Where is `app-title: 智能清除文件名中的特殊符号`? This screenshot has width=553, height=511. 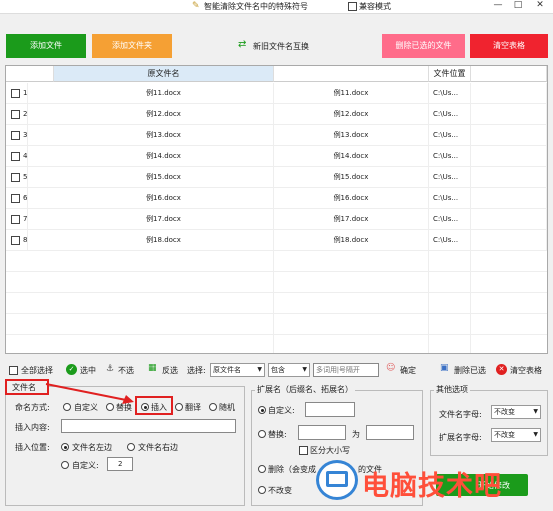
app-title: 智能清除文件名中的特殊符号 is located at coordinates (256, 6).